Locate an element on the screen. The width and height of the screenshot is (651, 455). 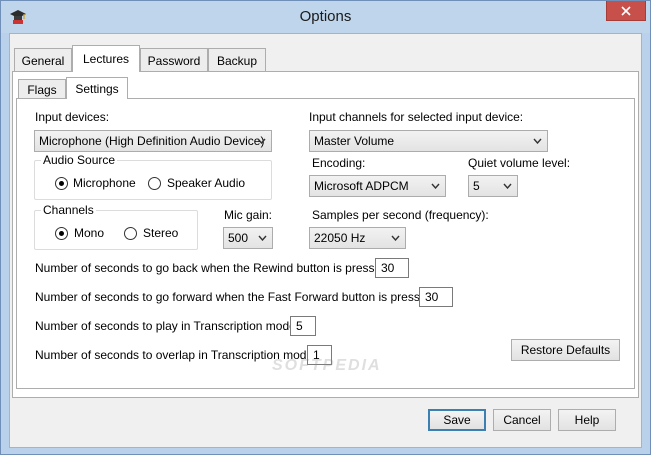
mic-gain-value: 500 is located at coordinates (238, 238).